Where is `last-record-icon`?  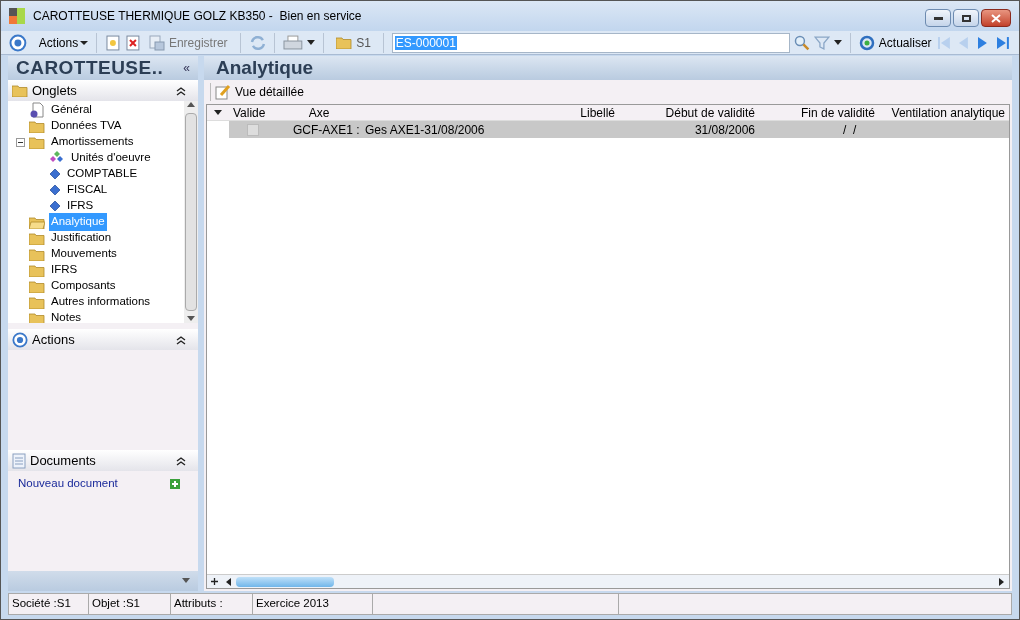 last-record-icon is located at coordinates (1003, 42).